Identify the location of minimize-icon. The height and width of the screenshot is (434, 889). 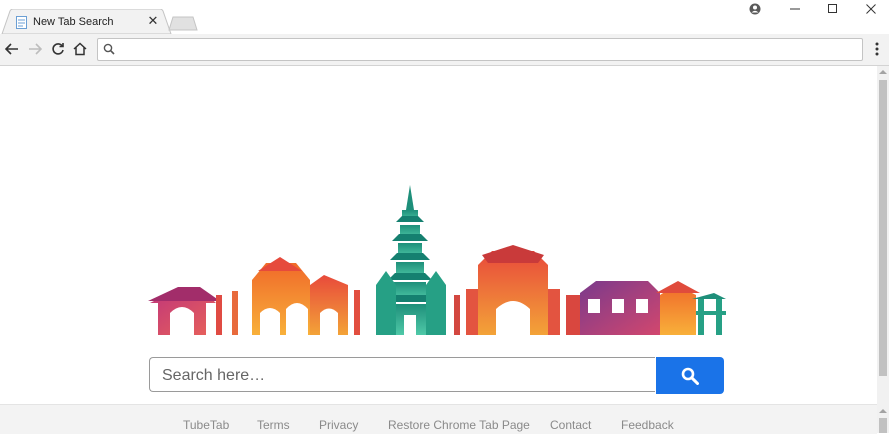
(795, 9).